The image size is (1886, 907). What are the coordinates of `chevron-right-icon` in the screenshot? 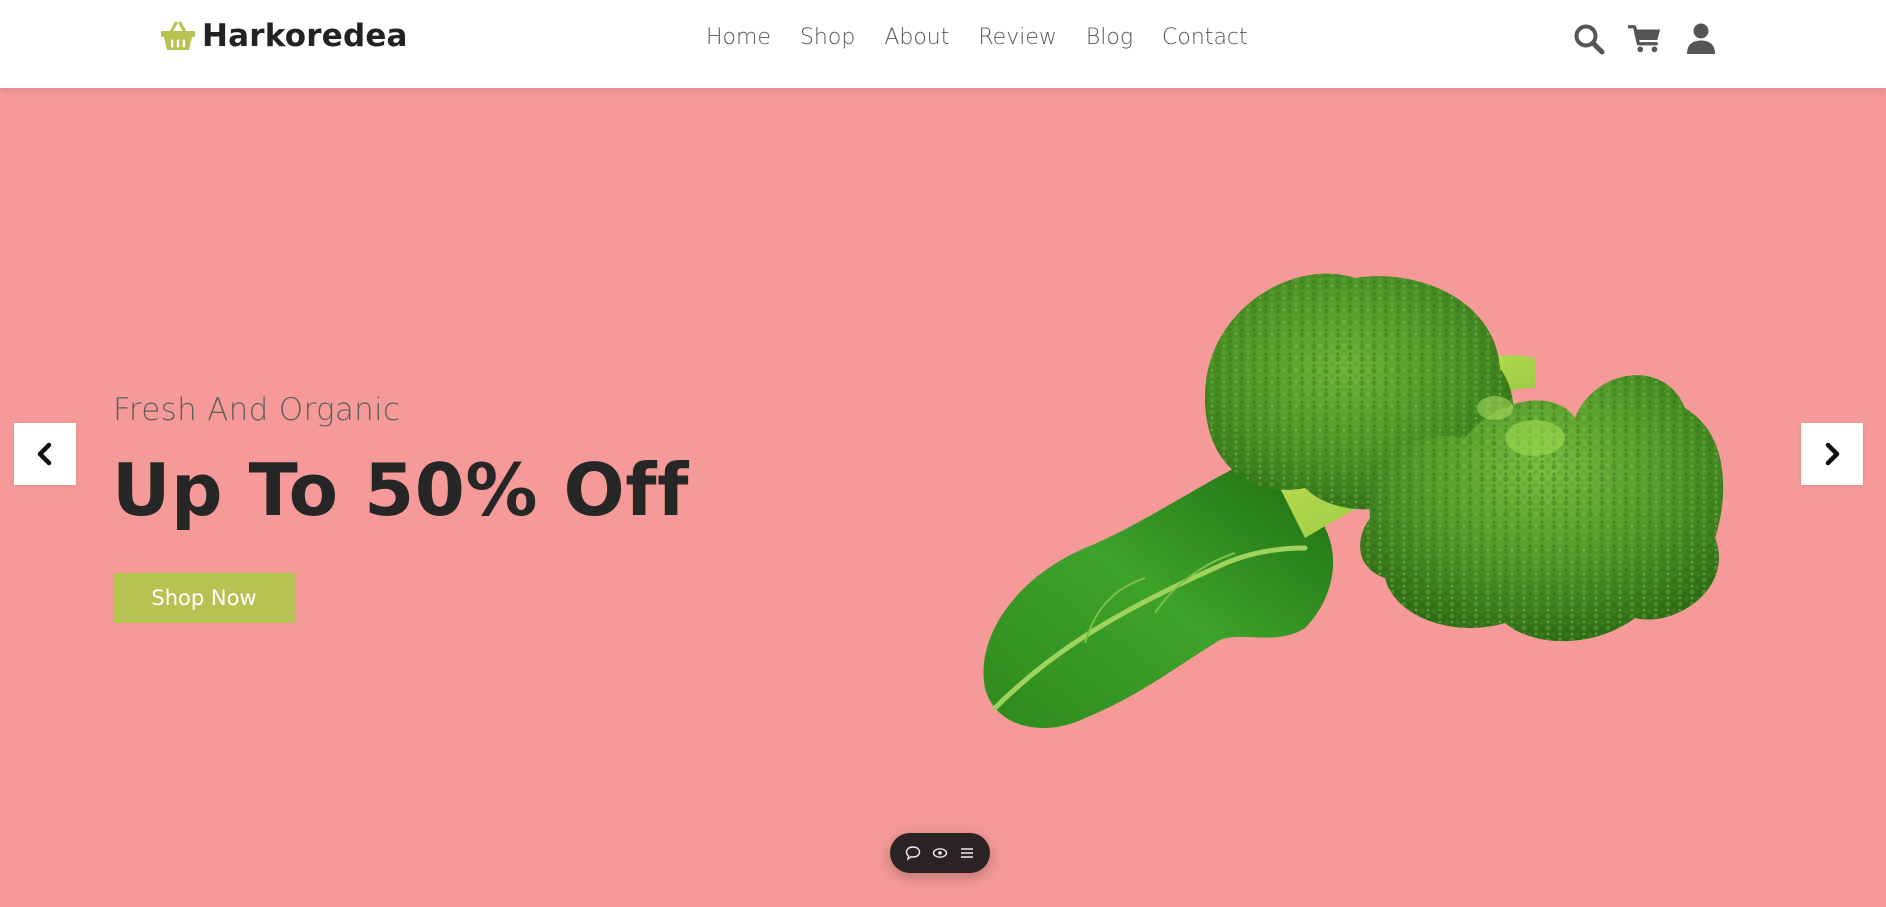 It's located at (1832, 454).